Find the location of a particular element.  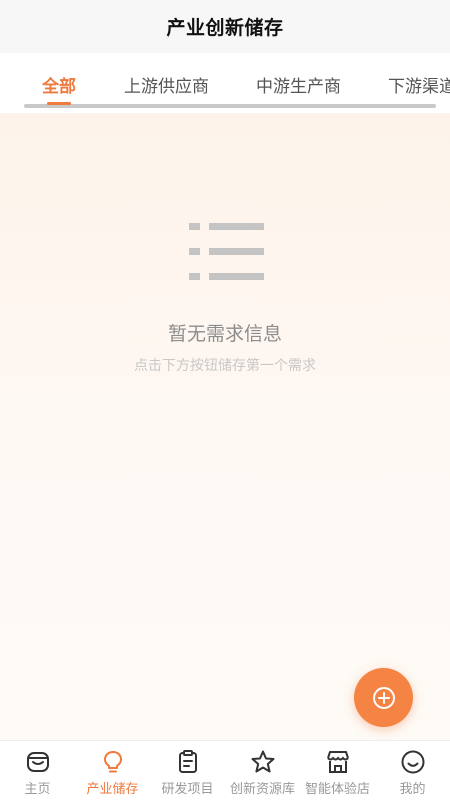

tab-scrollbar is located at coordinates (230, 106).